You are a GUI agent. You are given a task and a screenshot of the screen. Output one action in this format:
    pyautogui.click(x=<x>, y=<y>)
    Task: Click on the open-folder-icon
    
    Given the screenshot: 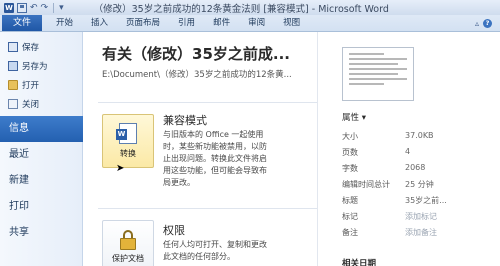 What is the action you would take?
    pyautogui.click(x=13, y=84)
    